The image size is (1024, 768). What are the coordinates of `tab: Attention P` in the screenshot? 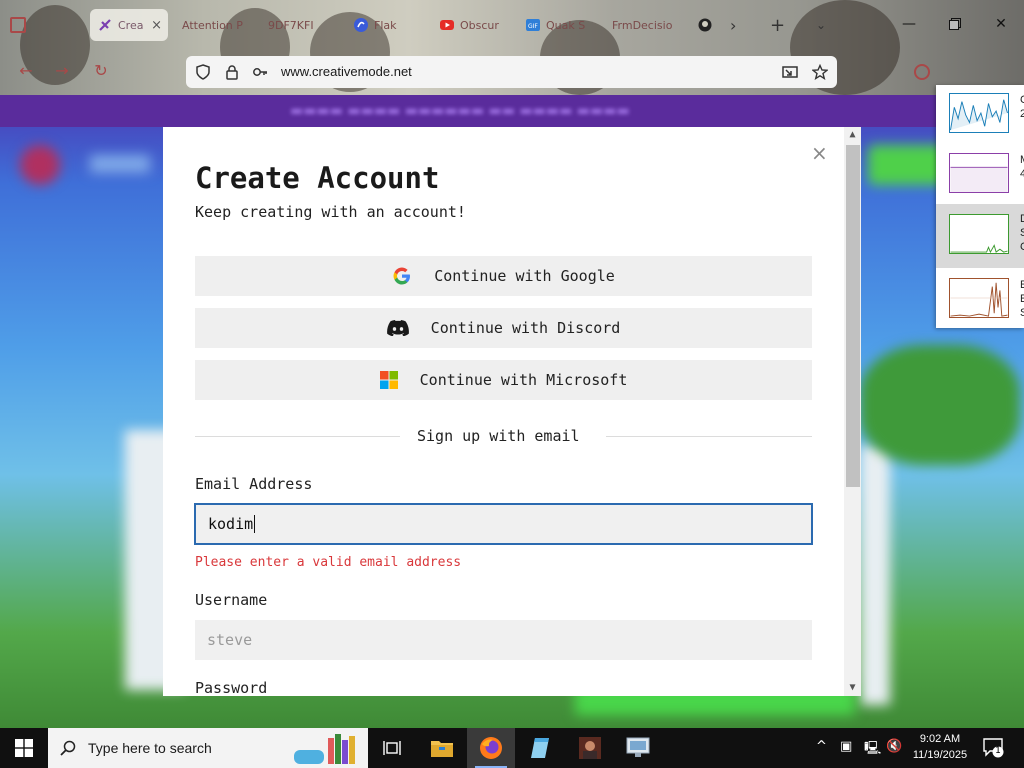 It's located at (218, 25).